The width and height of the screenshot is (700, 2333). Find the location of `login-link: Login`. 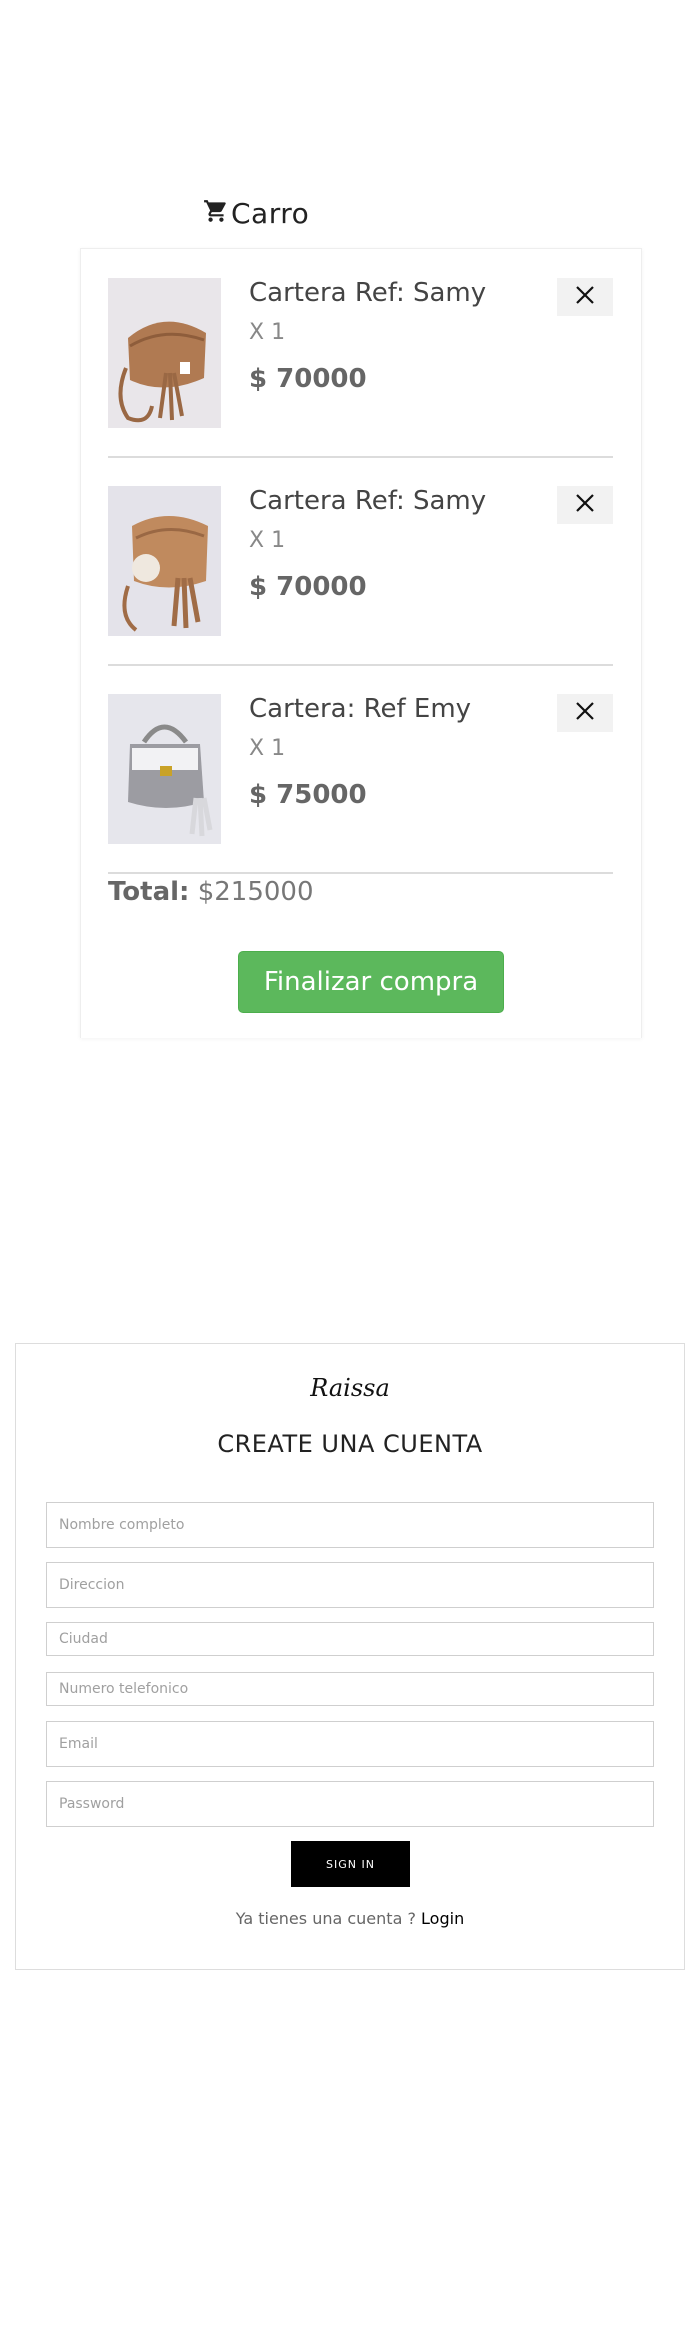

login-link: Login is located at coordinates (442, 1918).